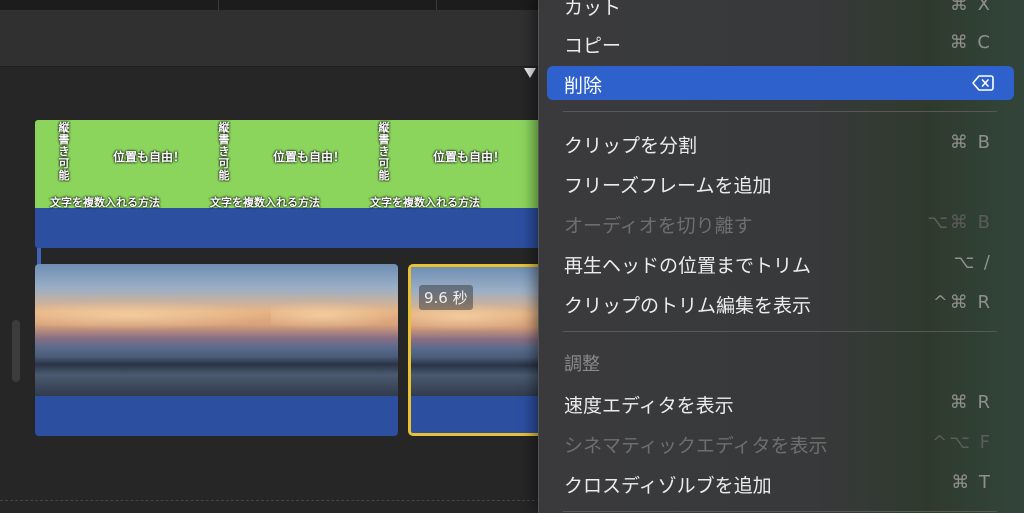 This screenshot has height=513, width=1024. I want to click on menu-item-shortcut: ⌘ C, so click(970, 42).